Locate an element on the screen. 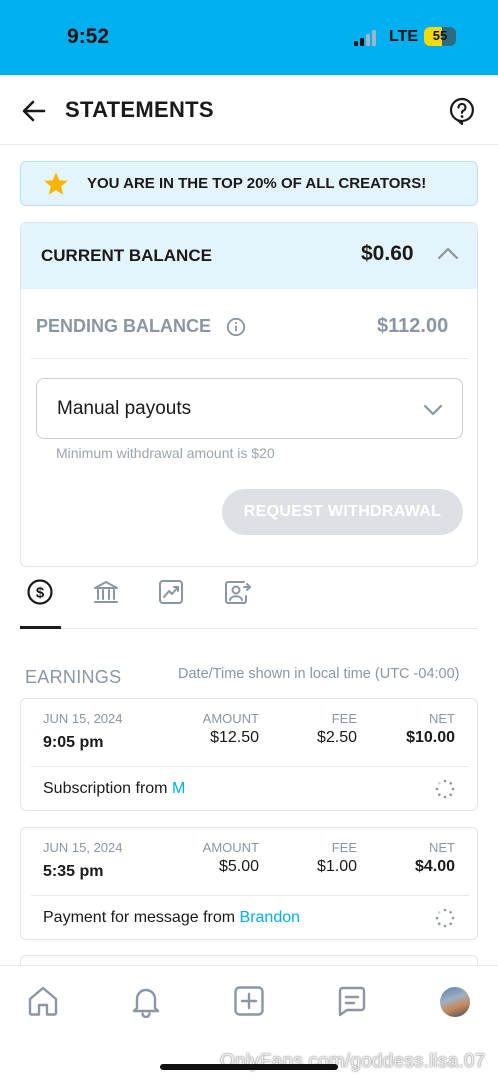 The width and height of the screenshot is (498, 1080). page-title: STATEMENTS is located at coordinates (139, 109).